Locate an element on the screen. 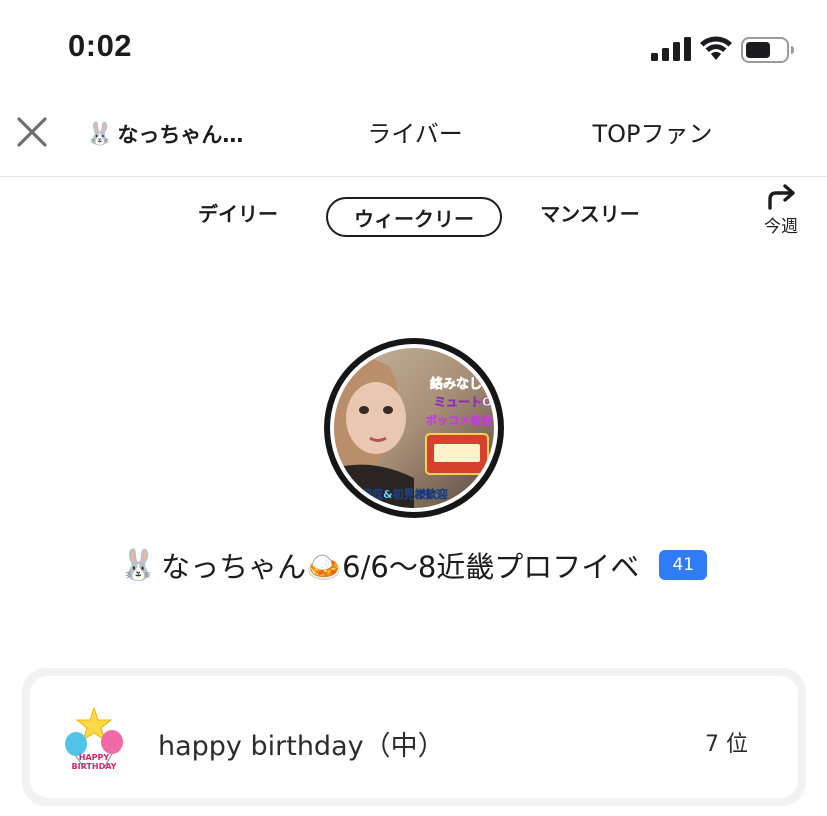  gift-icon-text-birthday: BIRTHDAY is located at coordinates (94, 766).